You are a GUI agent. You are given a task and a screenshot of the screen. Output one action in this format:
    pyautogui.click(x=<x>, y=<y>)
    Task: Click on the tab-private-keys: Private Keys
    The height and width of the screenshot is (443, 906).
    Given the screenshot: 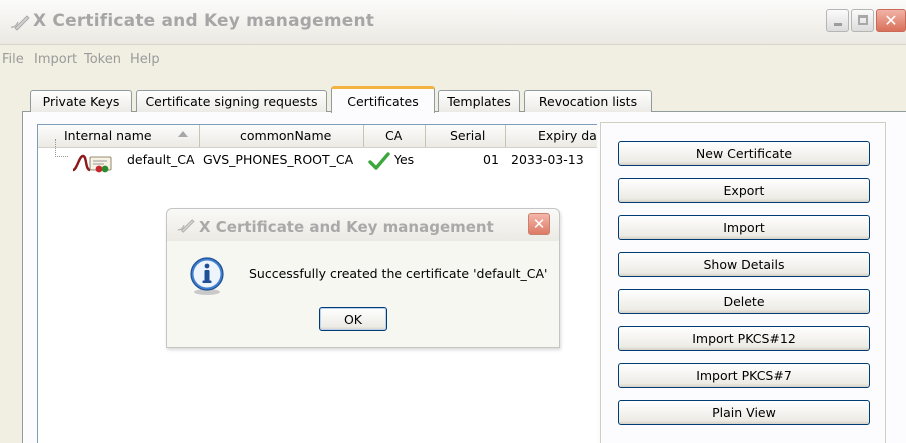 What is the action you would take?
    pyautogui.click(x=81, y=101)
    